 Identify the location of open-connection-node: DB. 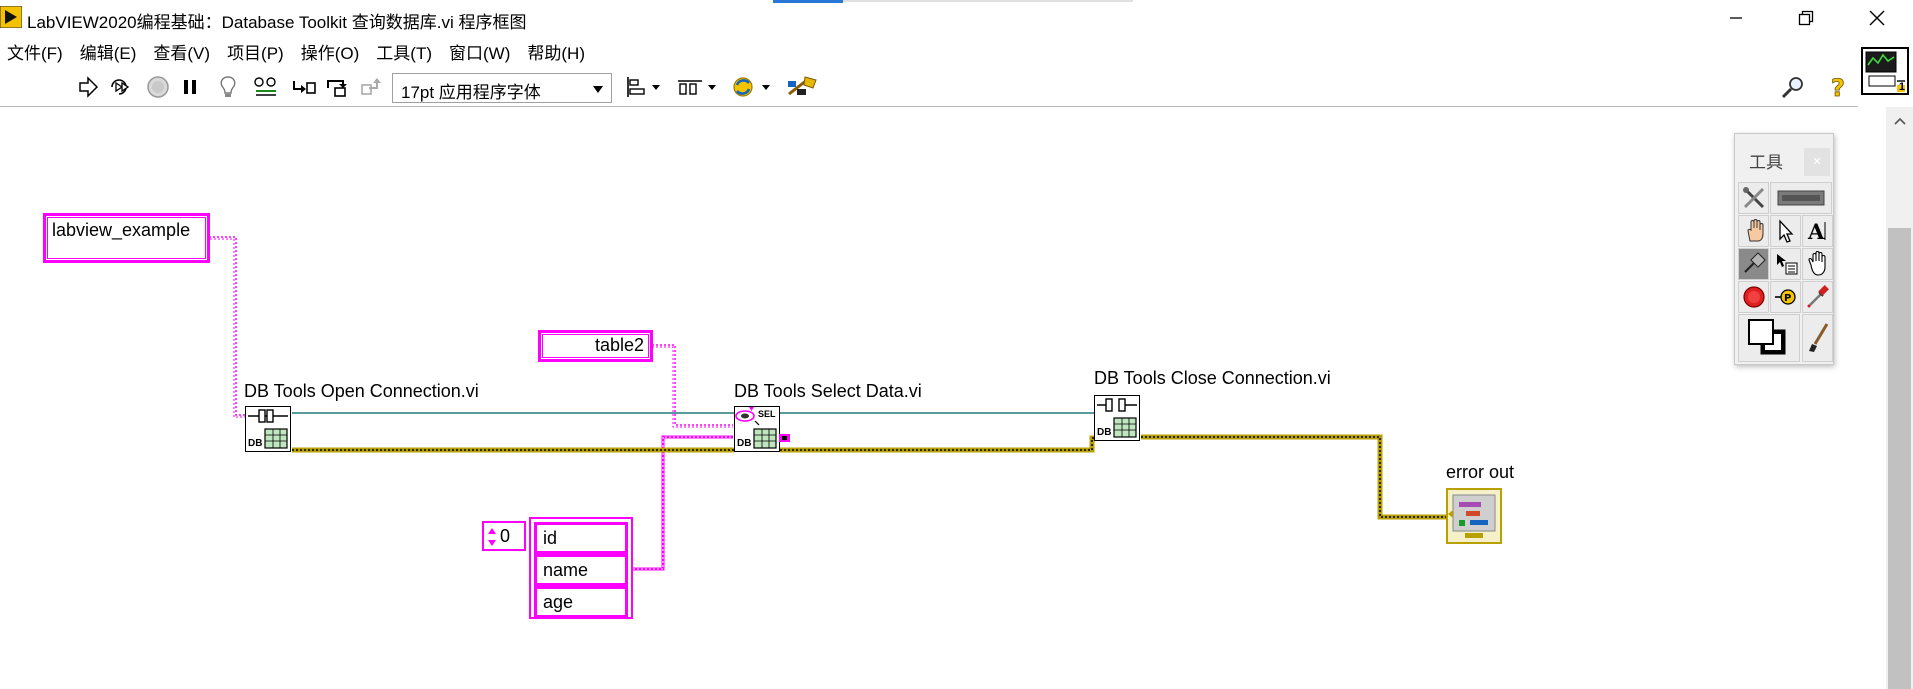
(268, 429).